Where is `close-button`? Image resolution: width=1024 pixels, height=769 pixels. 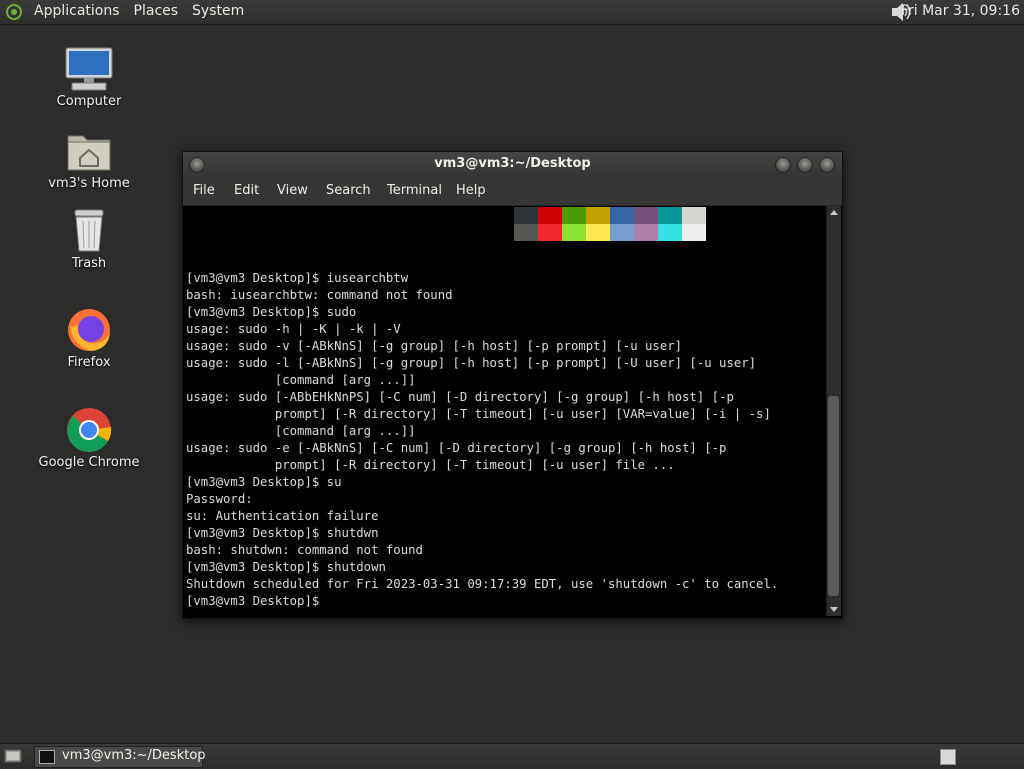 close-button is located at coordinates (827, 165).